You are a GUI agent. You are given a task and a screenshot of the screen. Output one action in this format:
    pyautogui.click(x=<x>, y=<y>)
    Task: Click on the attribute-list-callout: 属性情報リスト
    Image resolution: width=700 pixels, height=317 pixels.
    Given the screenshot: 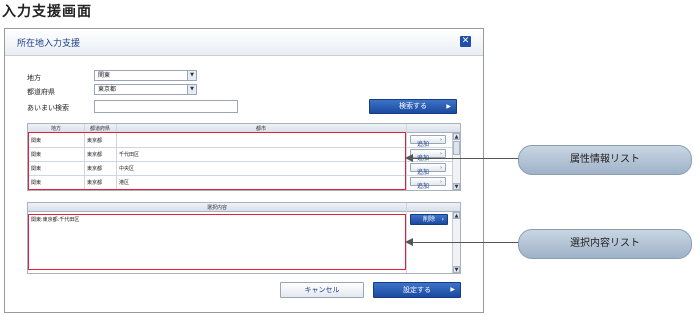 What is the action you would take?
    pyautogui.click(x=605, y=160)
    